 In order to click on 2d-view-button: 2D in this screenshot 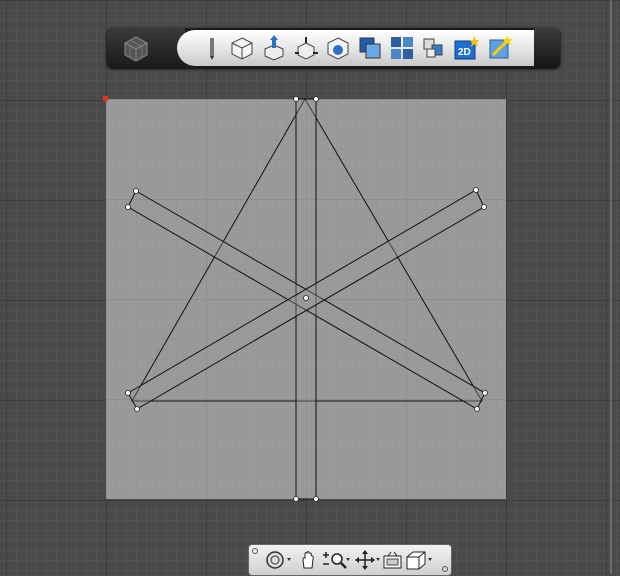, I will do `click(466, 48)`.